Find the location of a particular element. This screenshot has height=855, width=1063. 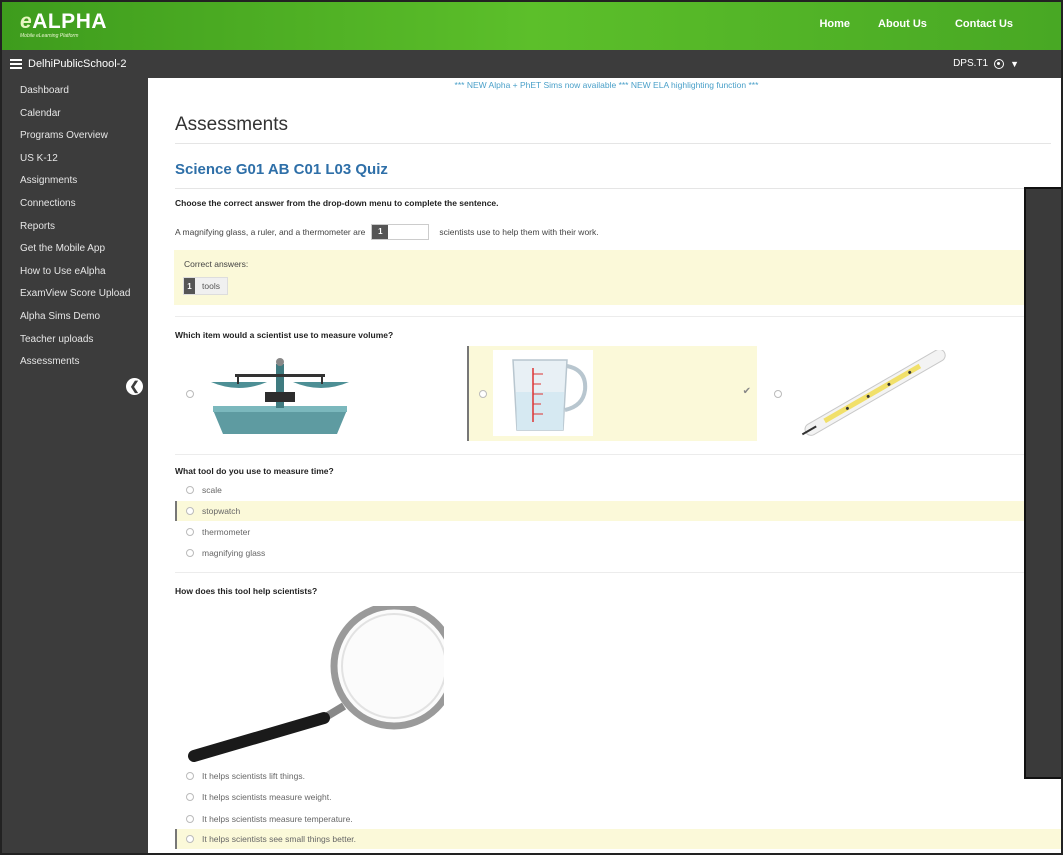

logo: eALPHA Mobile eLearning Platform is located at coordinates (63, 24).